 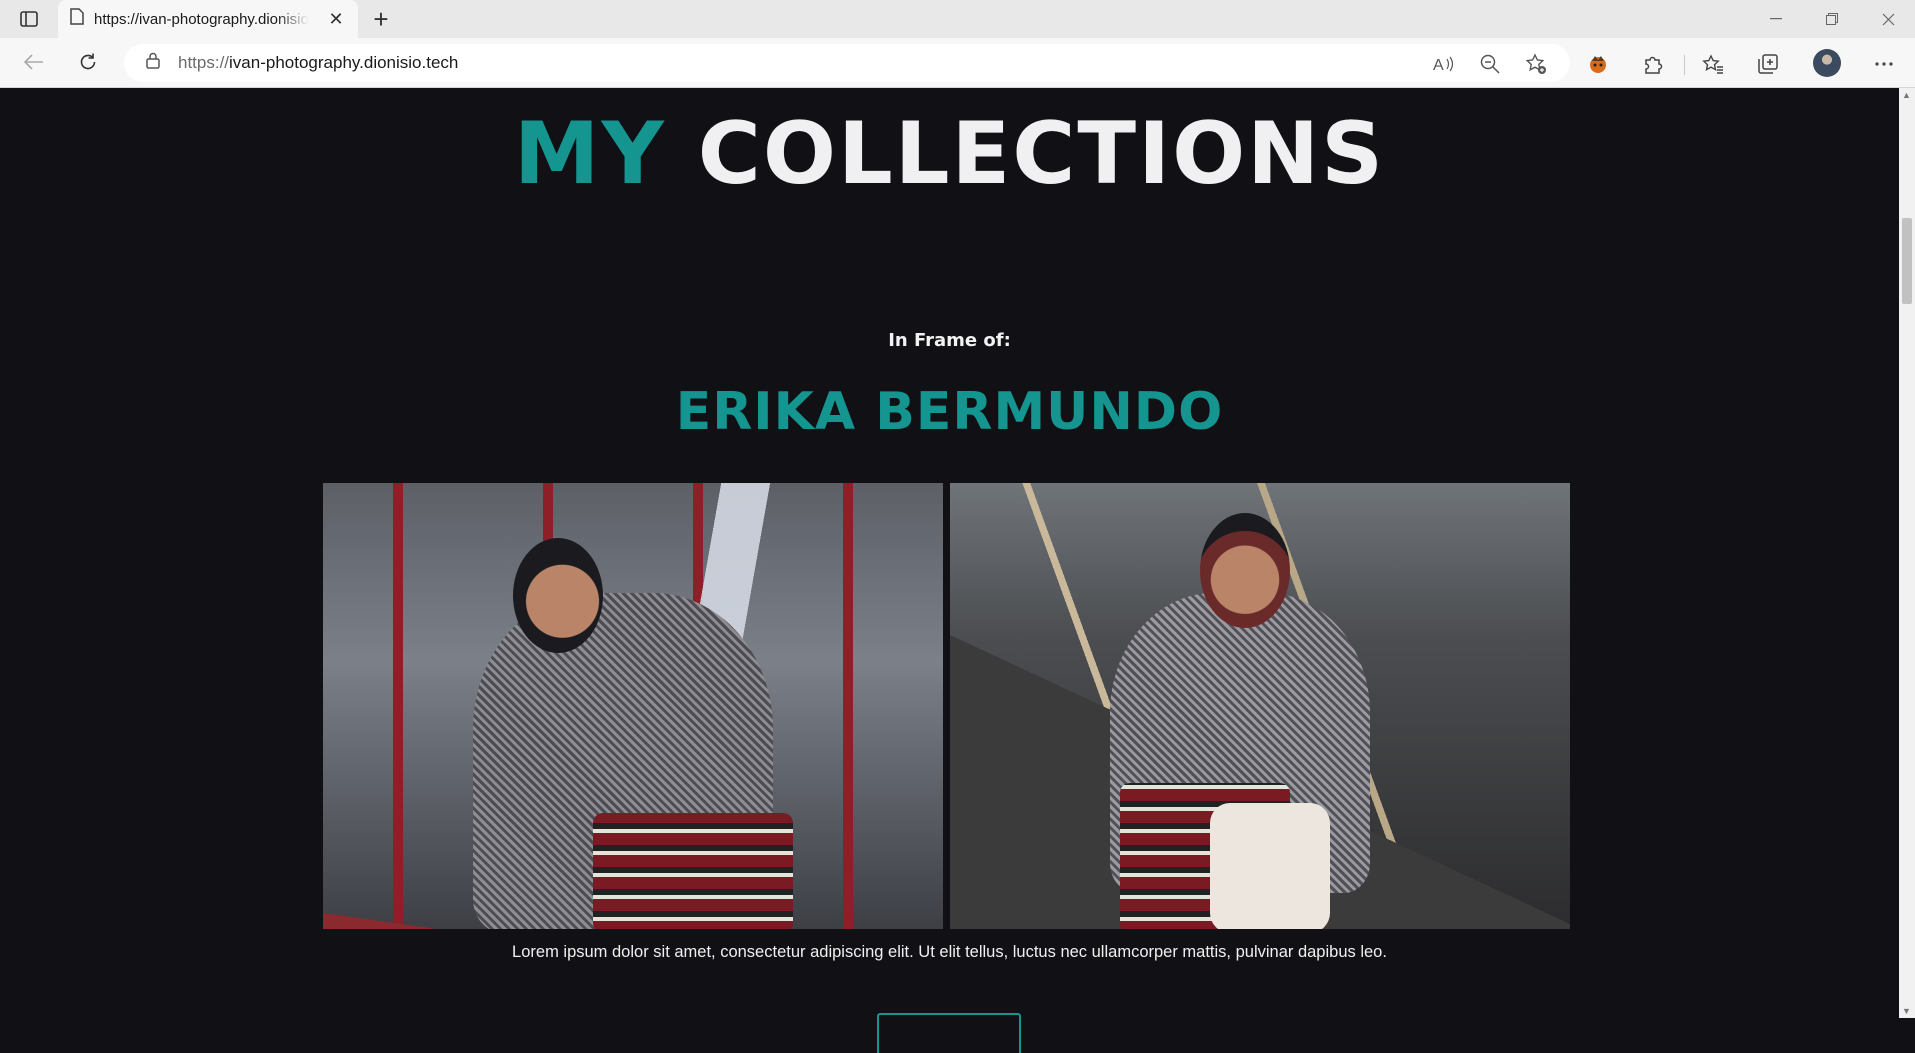 I want to click on refresh-button, so click(x=88, y=64).